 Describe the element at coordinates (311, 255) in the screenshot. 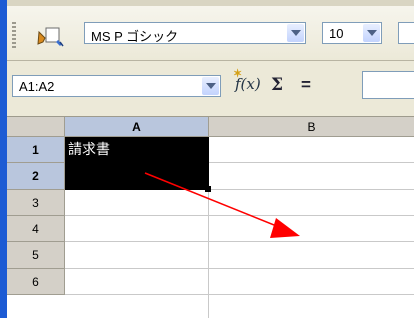

I see `cell-b5` at that location.